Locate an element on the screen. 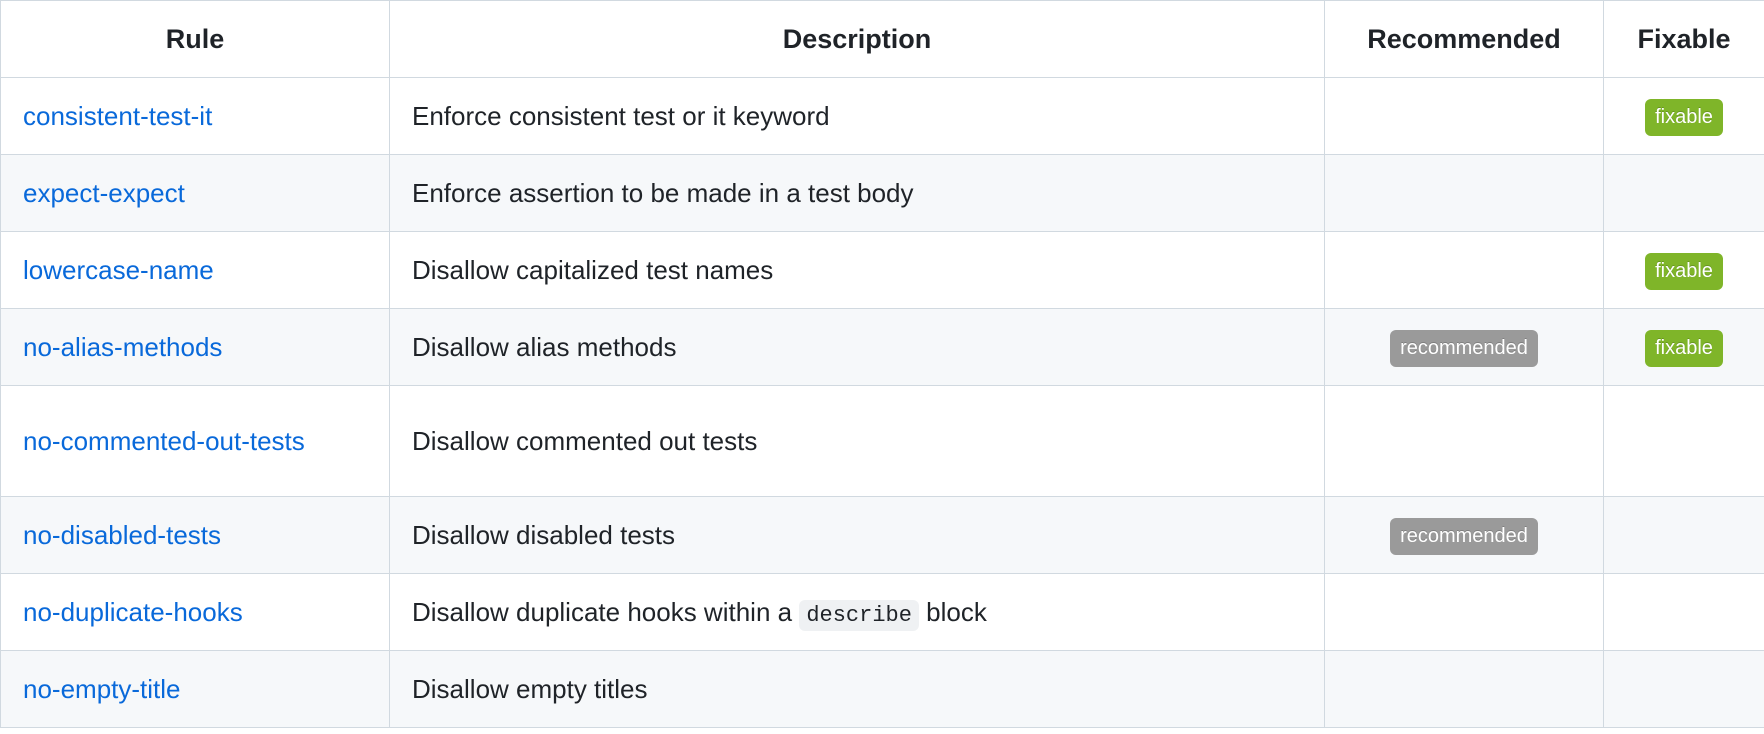  cell-rule: no-disabled-tests is located at coordinates (195, 535).